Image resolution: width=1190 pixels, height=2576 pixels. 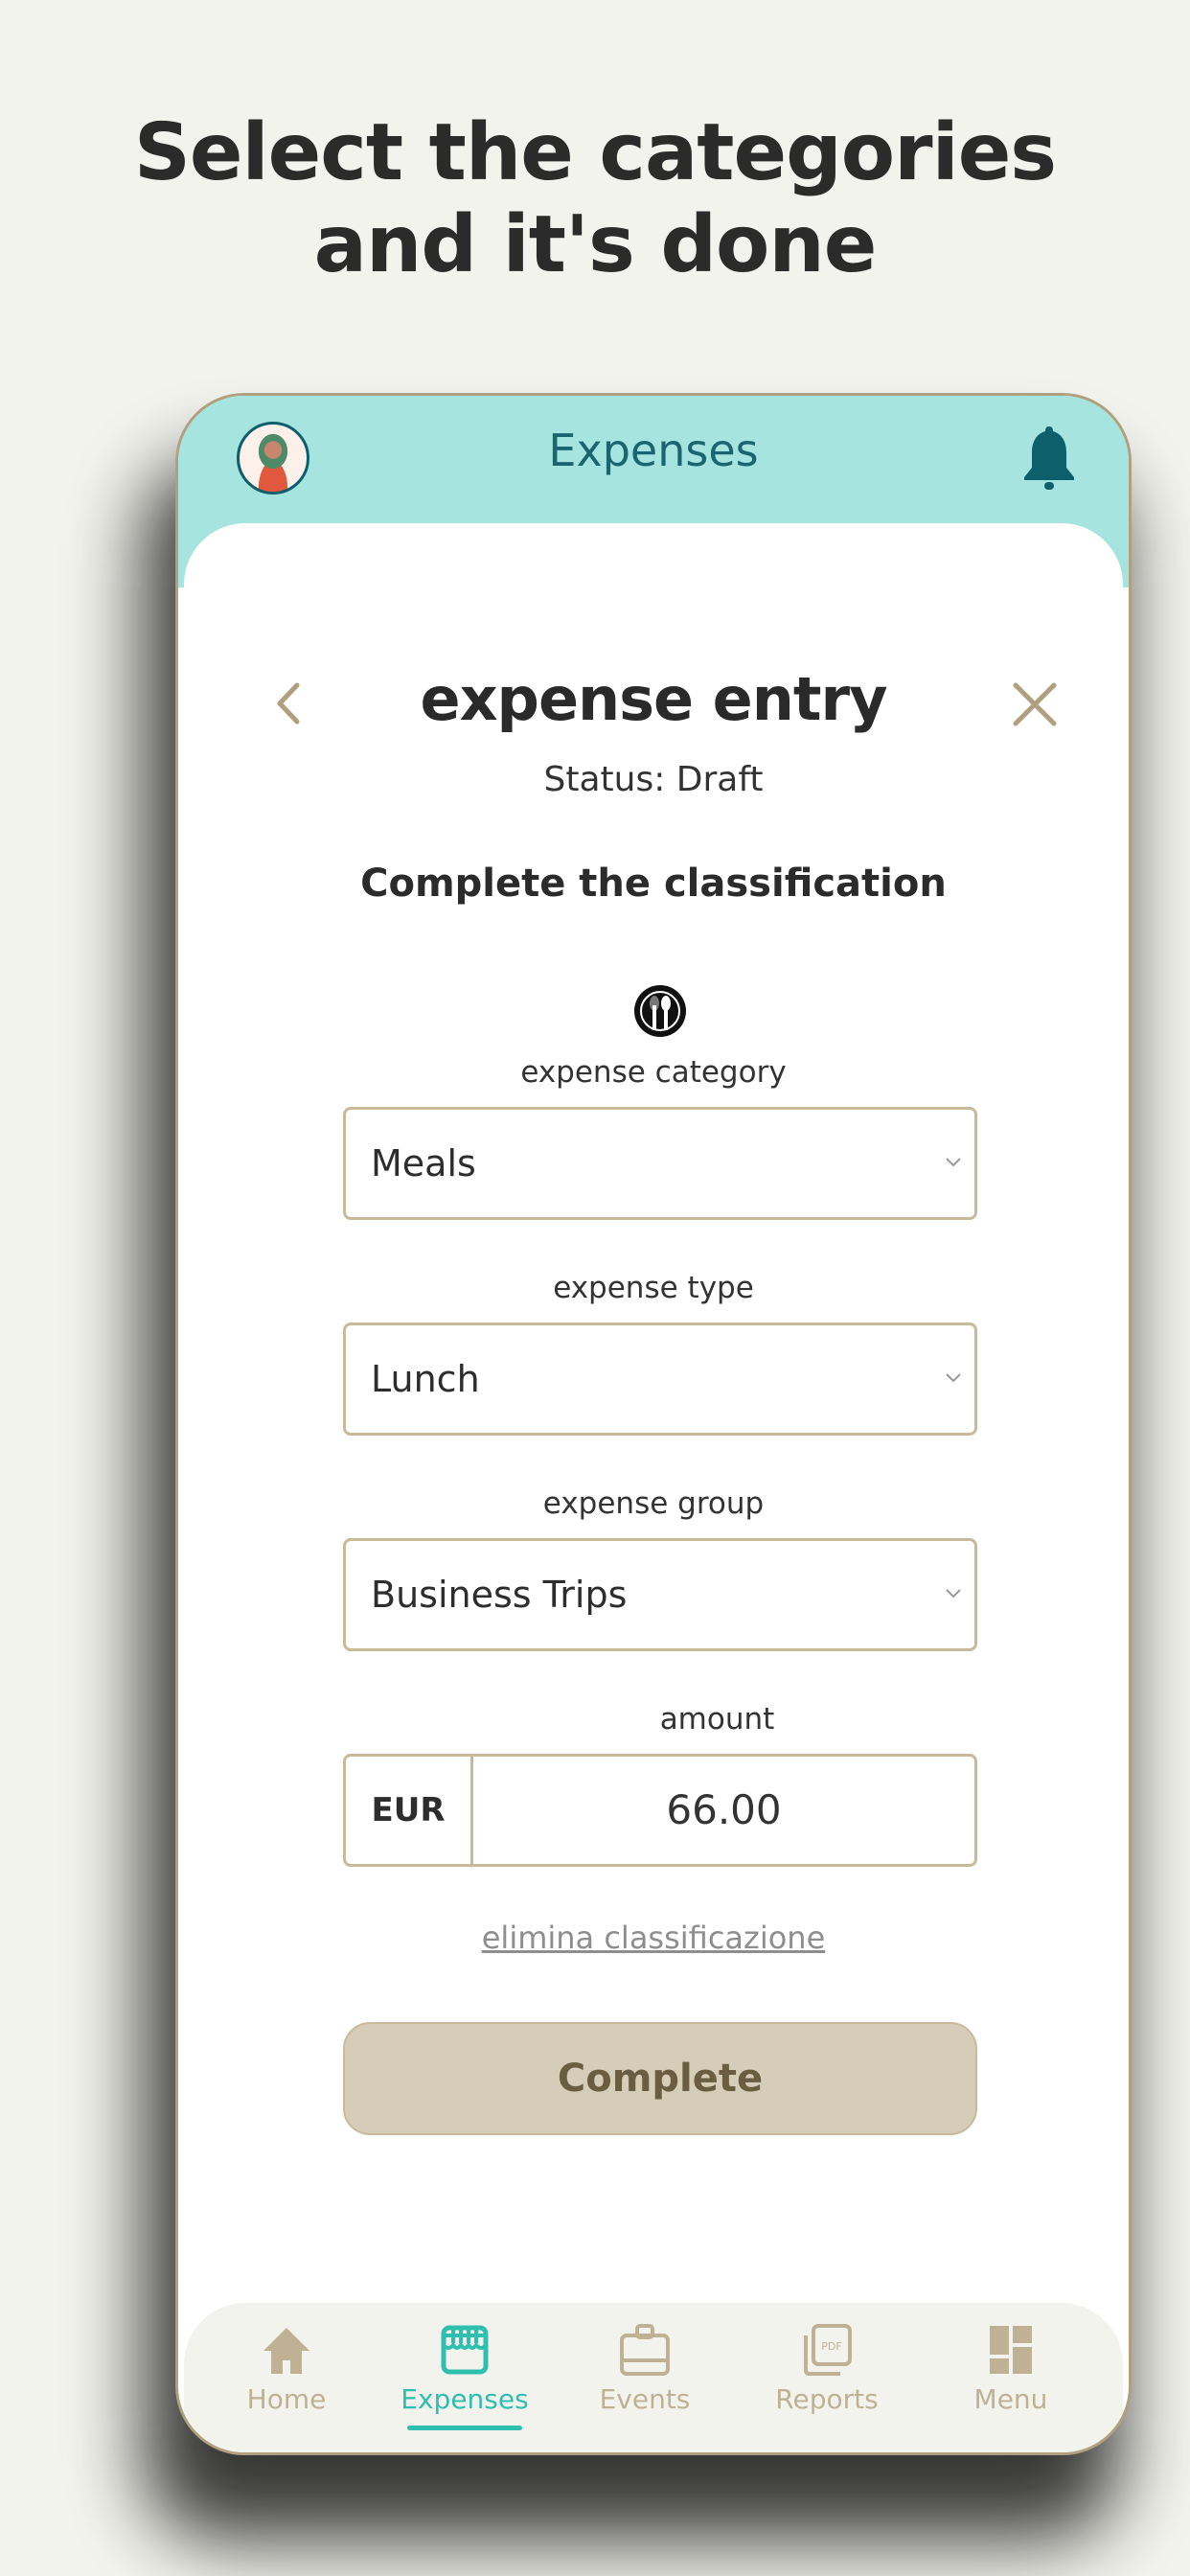 What do you see at coordinates (660, 1379) in the screenshot?
I see `type-select: Lunch` at bounding box center [660, 1379].